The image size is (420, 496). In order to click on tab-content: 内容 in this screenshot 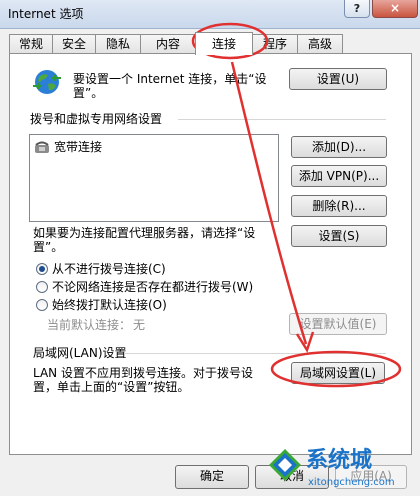, I will do `click(168, 44)`.